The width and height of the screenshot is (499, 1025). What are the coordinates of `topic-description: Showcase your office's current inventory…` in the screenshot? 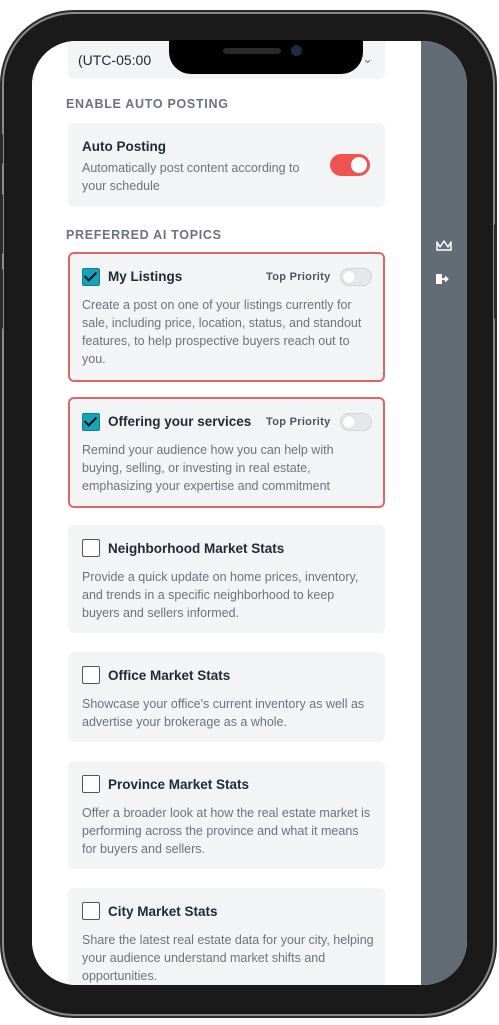 It's located at (223, 713).